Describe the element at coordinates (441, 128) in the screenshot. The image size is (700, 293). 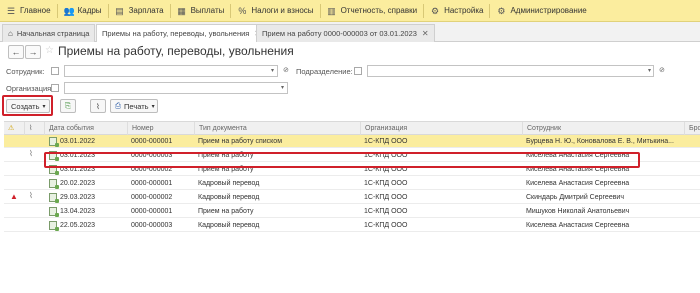
I see `column-header-organization: Организация` at that location.